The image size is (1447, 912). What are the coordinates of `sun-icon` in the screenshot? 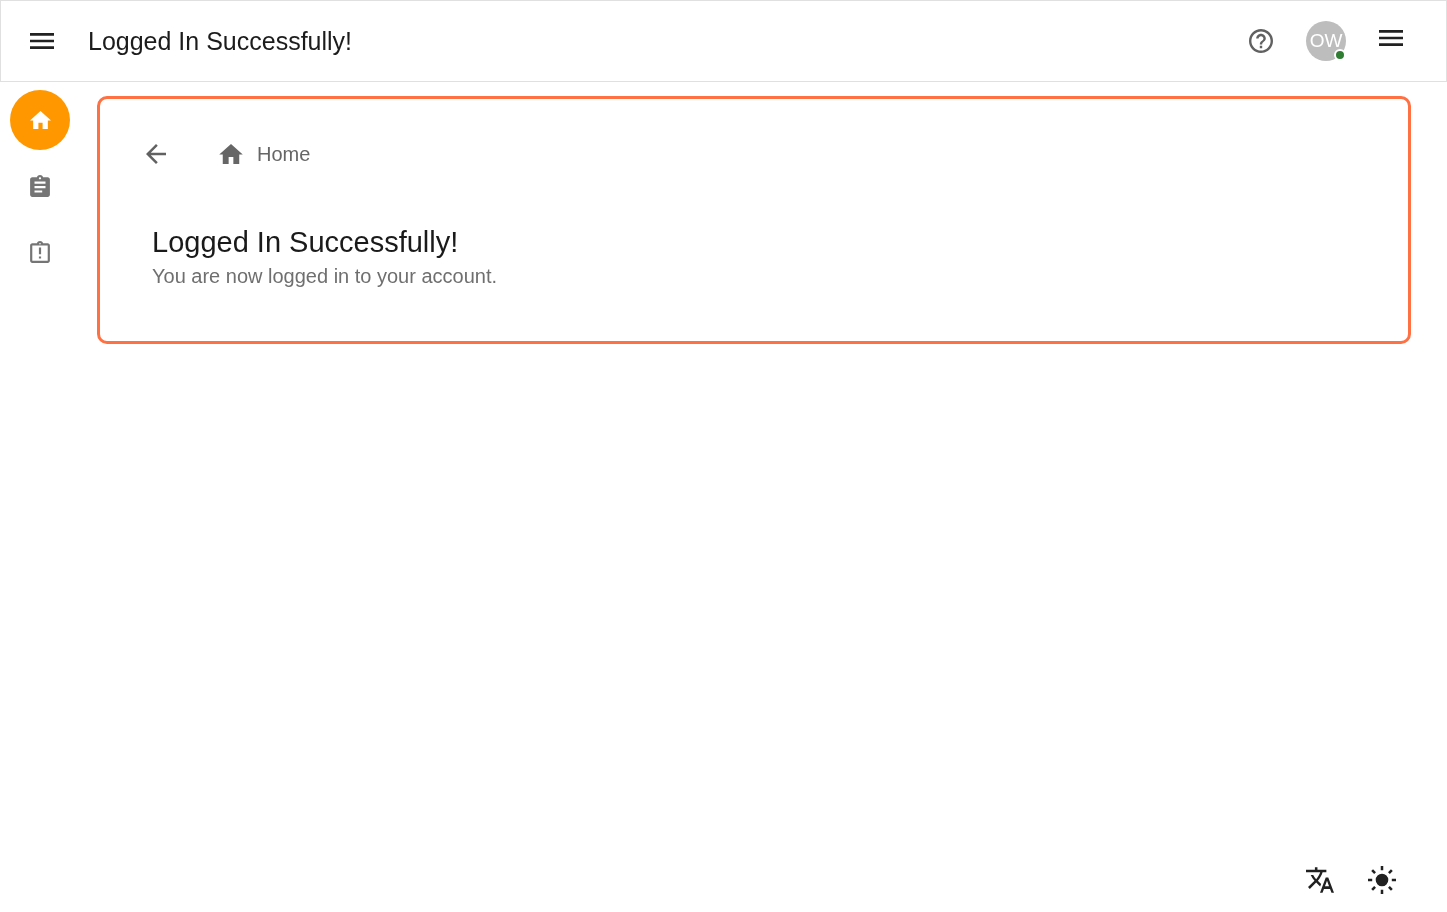 It's located at (1382, 880).